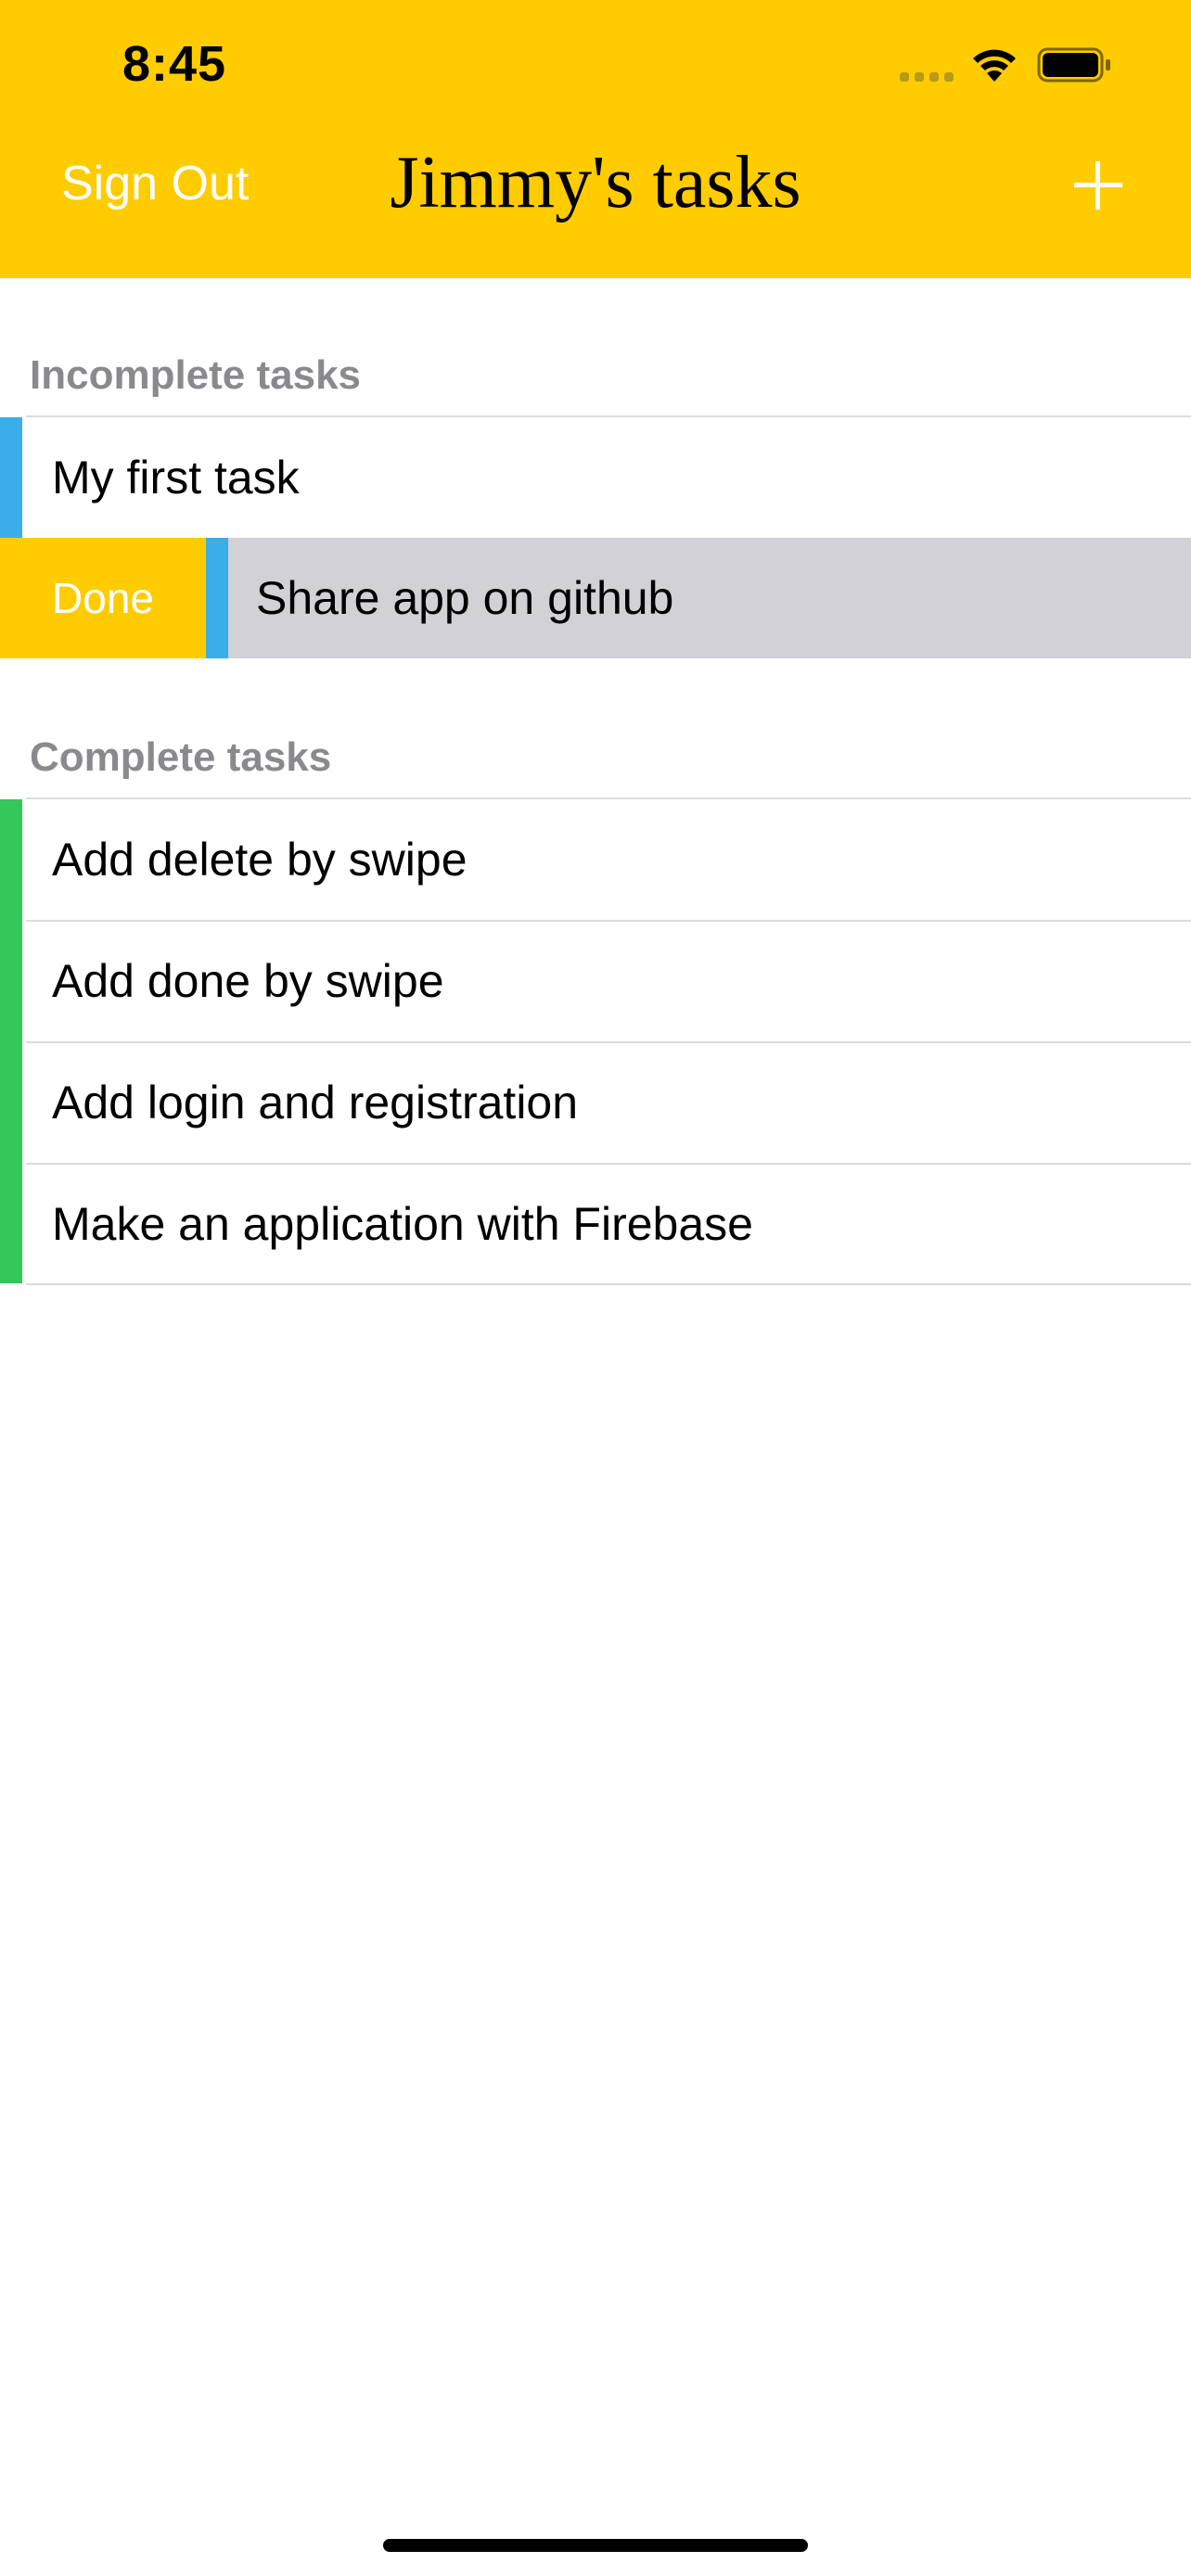 This screenshot has height=2576, width=1191. Describe the element at coordinates (259, 860) in the screenshot. I see `task-label: Add delete by swipe` at that location.